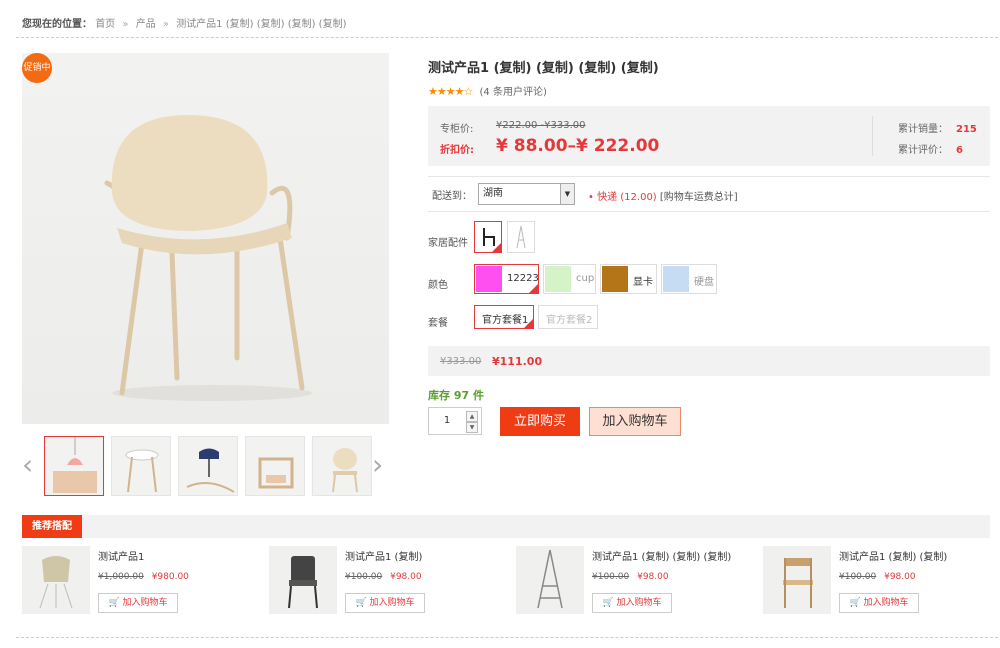 The width and height of the screenshot is (1000, 648). I want to click on color-option-12223: 12223, so click(506, 279).